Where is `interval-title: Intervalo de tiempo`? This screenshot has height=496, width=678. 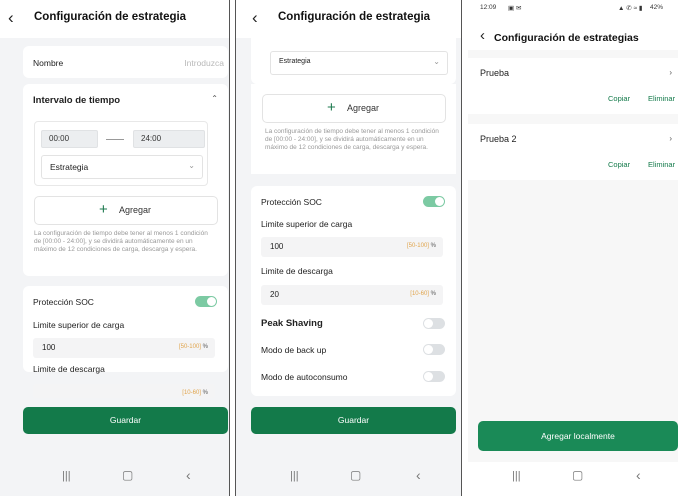
interval-title: Intervalo de tiempo is located at coordinates (77, 100).